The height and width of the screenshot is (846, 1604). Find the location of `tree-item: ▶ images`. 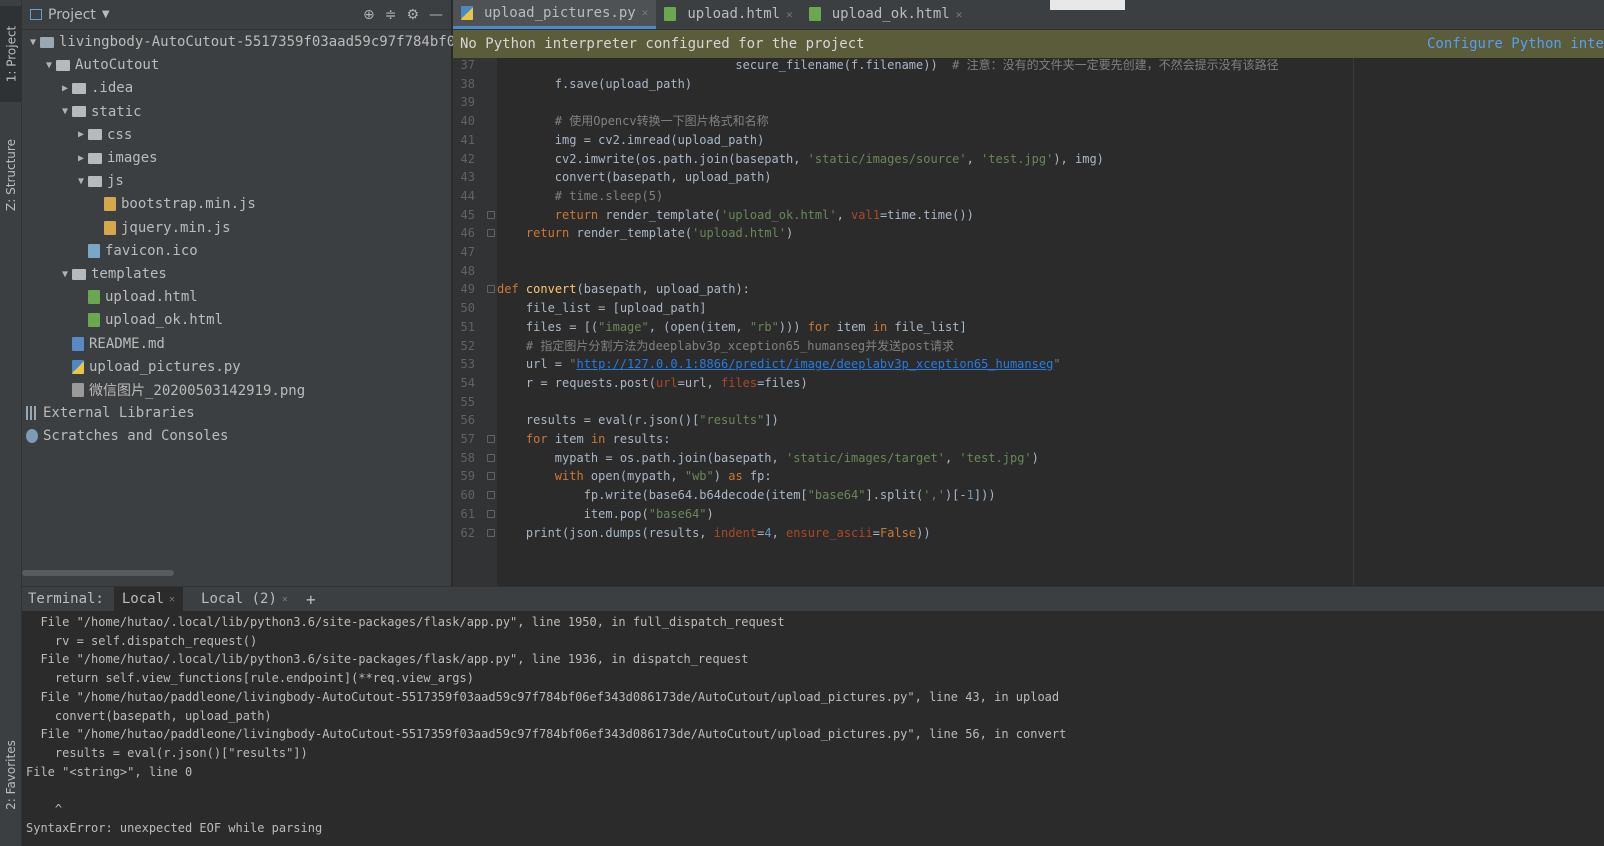

tree-item: ▶ images is located at coordinates (116, 158).